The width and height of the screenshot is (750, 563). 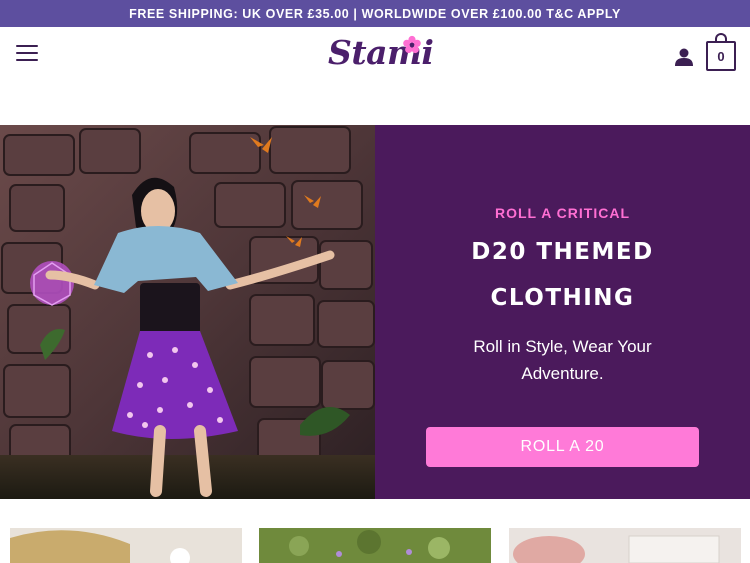 What do you see at coordinates (562, 213) in the screenshot?
I see `hero-eyebrow: ROLL A CRITICAL` at bounding box center [562, 213].